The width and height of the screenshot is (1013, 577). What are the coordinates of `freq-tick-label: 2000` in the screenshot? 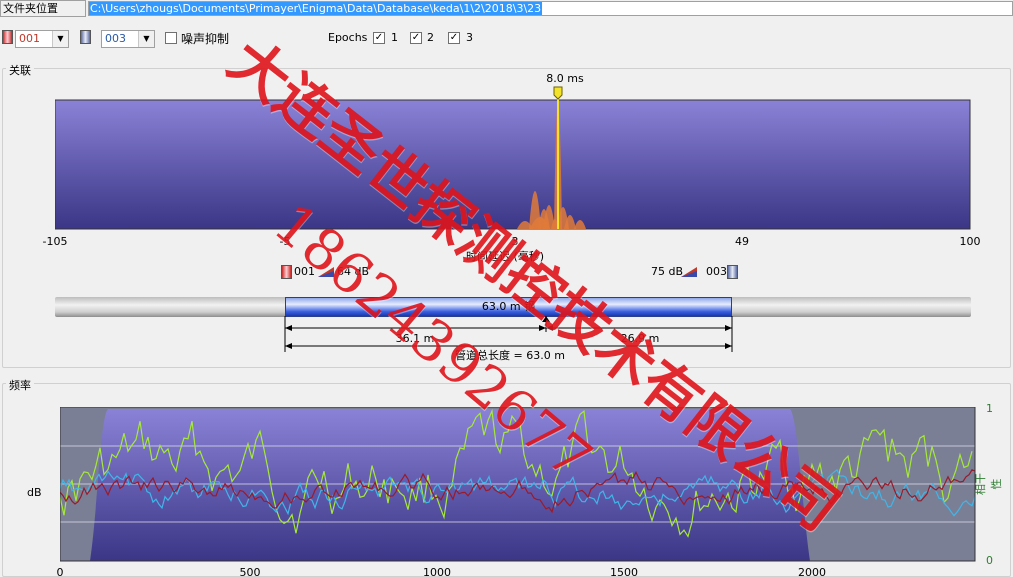 It's located at (812, 571).